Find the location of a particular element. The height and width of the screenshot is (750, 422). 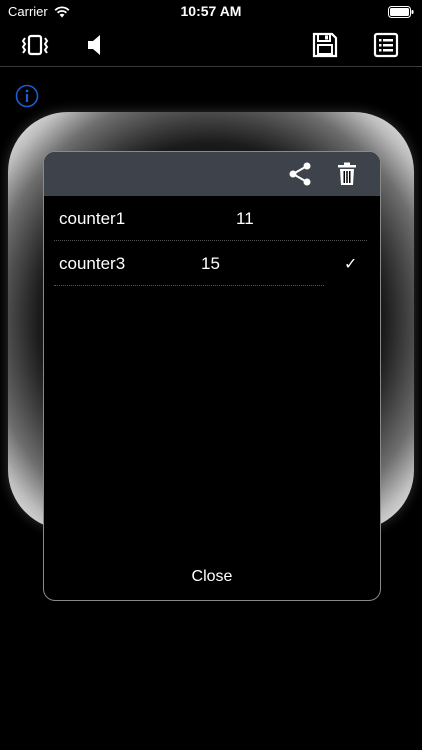

close-button: Close is located at coordinates (212, 577).